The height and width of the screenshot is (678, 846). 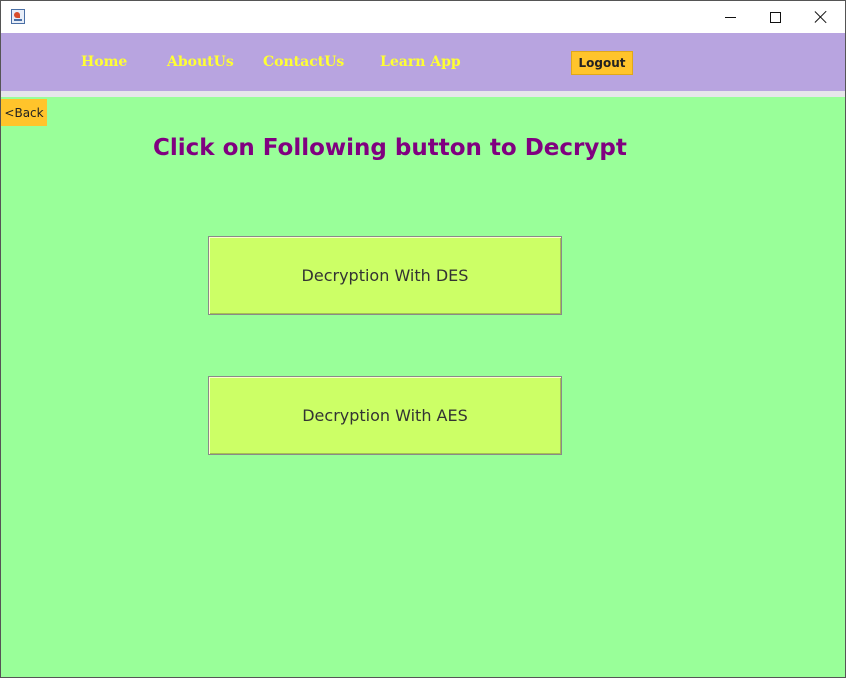 What do you see at coordinates (420, 62) in the screenshot?
I see `nav-learn-app: Learn App` at bounding box center [420, 62].